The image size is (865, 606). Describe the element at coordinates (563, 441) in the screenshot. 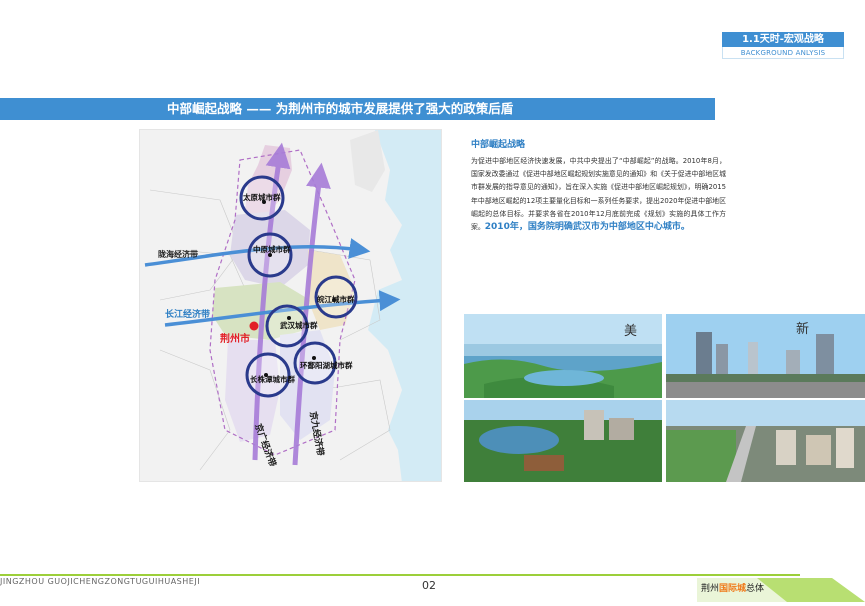

I see `city-photo-park` at that location.